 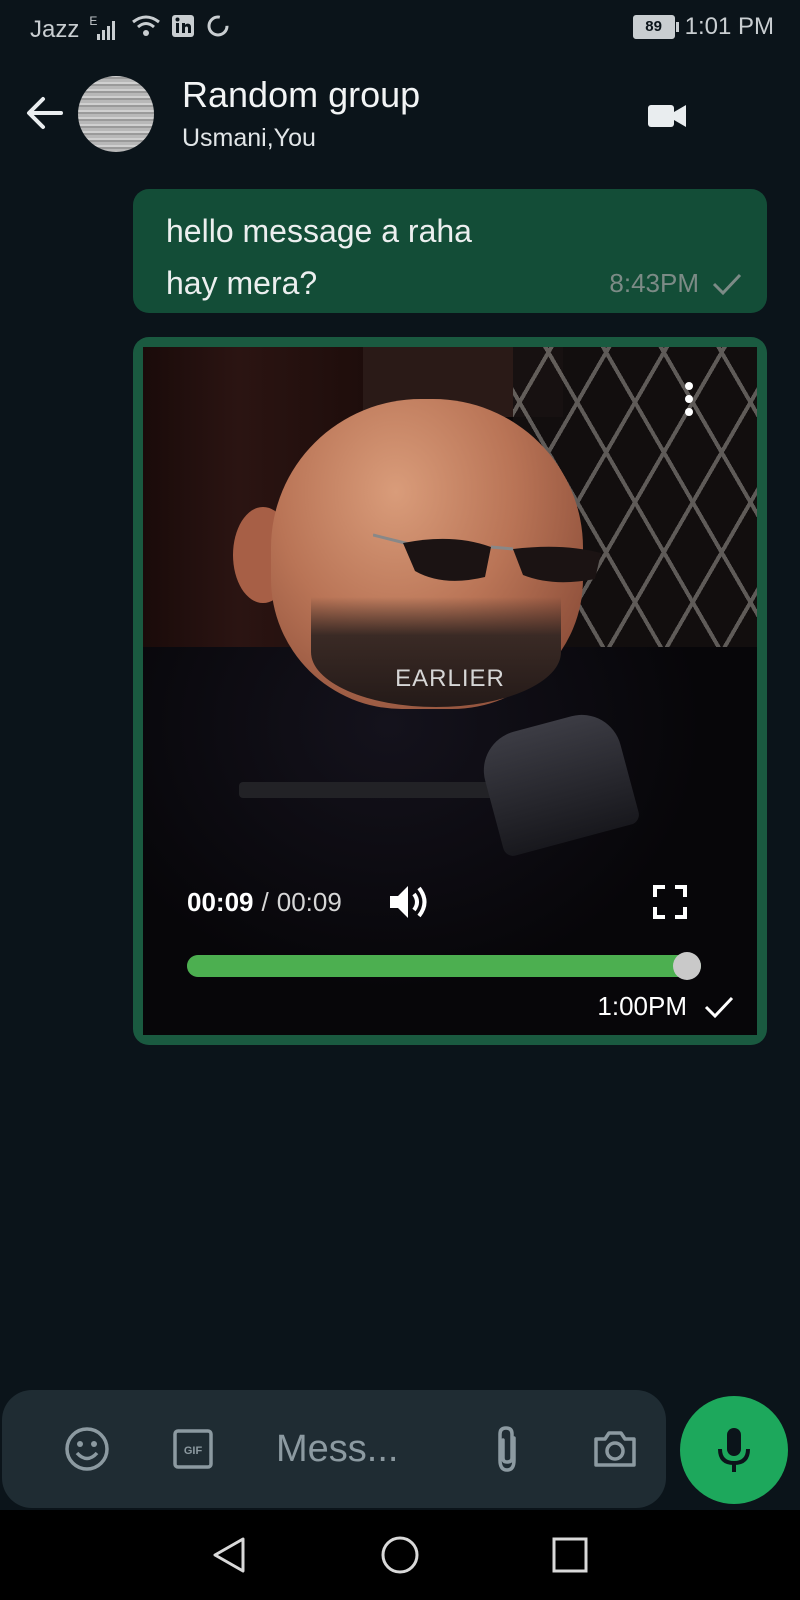 I want to click on network-type-label: E, so click(x=93, y=20).